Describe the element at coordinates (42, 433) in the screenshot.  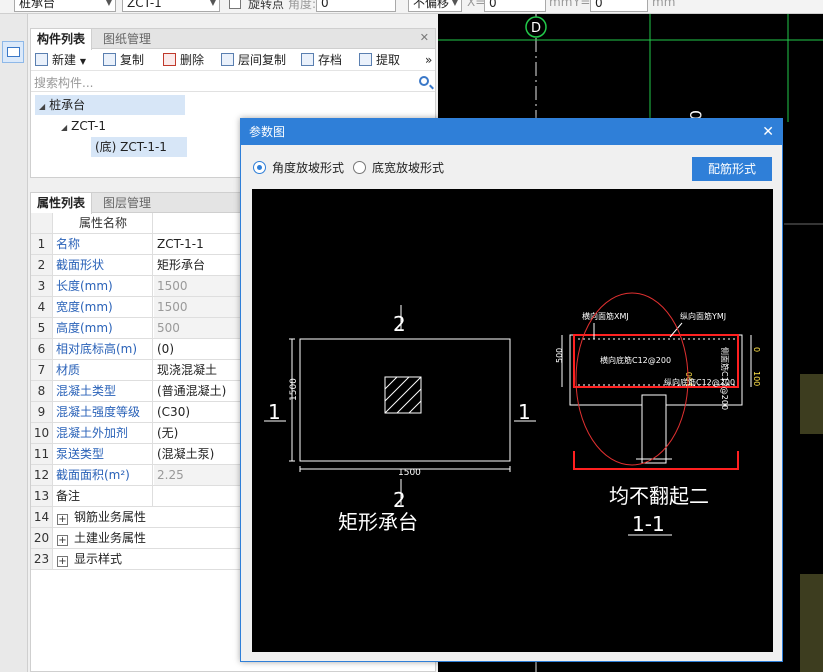
I see `row-number: 10` at that location.